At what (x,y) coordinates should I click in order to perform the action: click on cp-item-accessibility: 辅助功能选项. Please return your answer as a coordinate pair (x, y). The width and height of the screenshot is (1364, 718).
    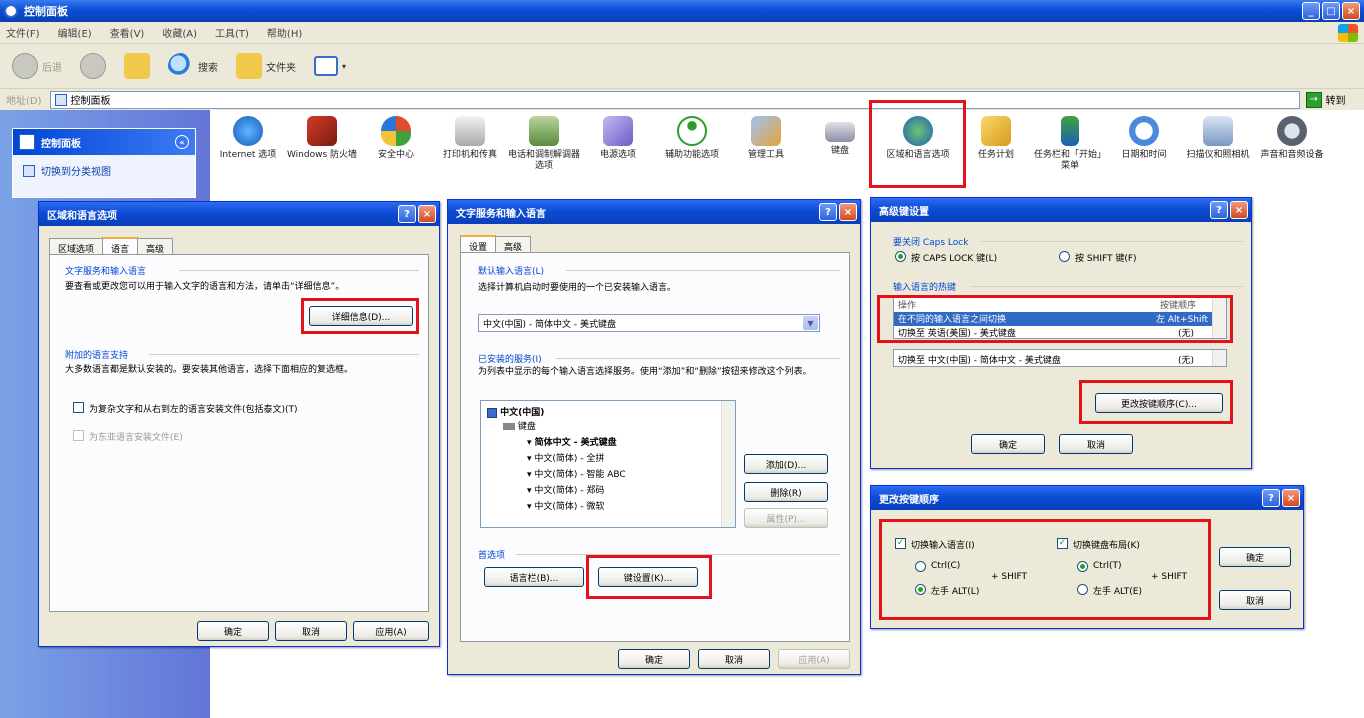
    Looking at the image, I should click on (692, 138).